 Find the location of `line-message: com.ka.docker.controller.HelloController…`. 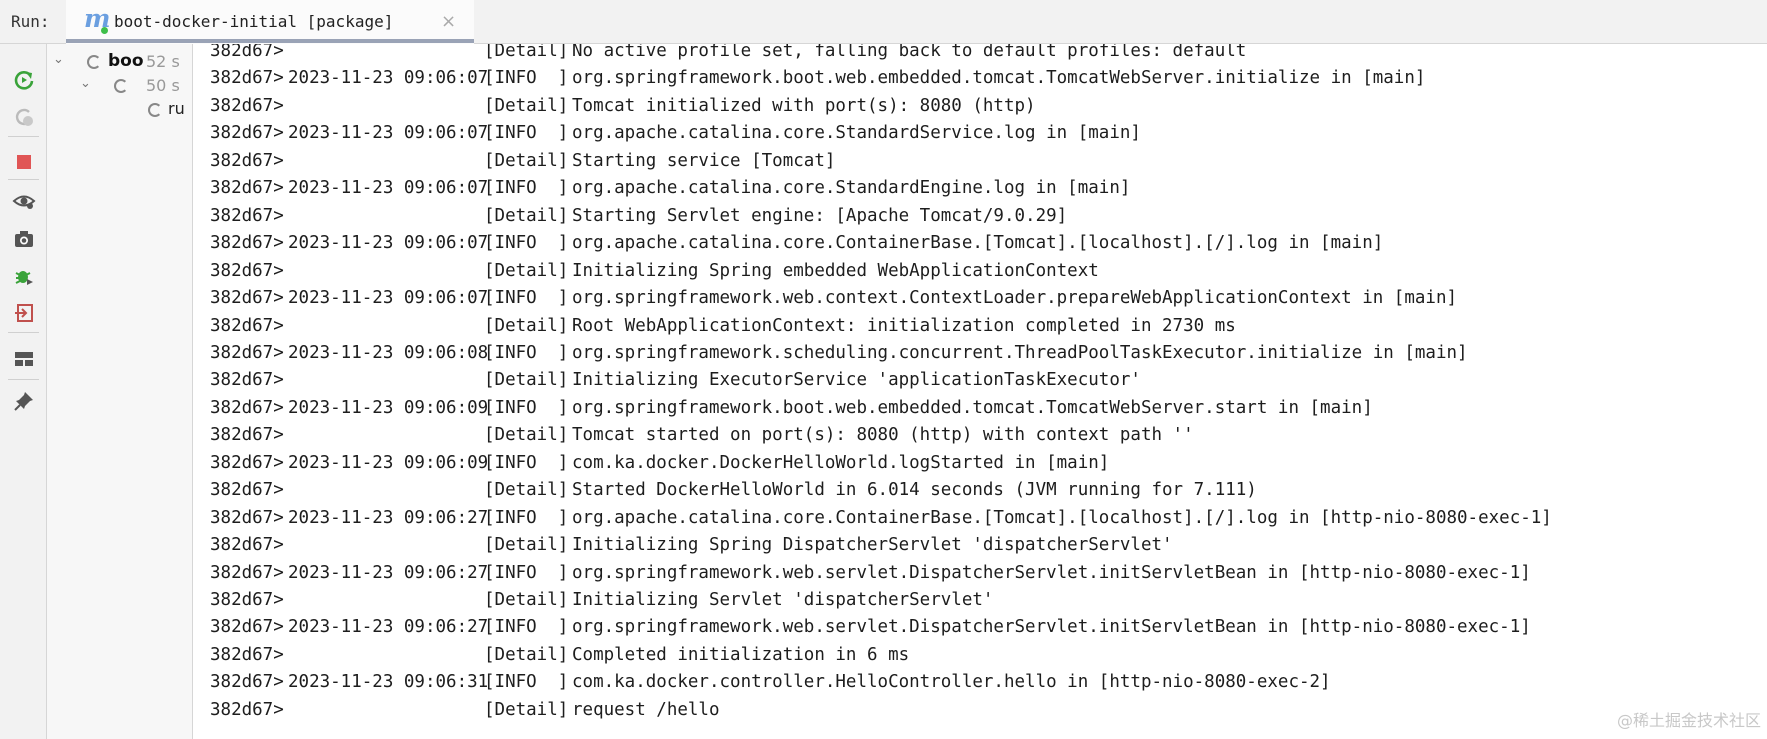

line-message: com.ka.docker.controller.HelloController… is located at coordinates (951, 682).